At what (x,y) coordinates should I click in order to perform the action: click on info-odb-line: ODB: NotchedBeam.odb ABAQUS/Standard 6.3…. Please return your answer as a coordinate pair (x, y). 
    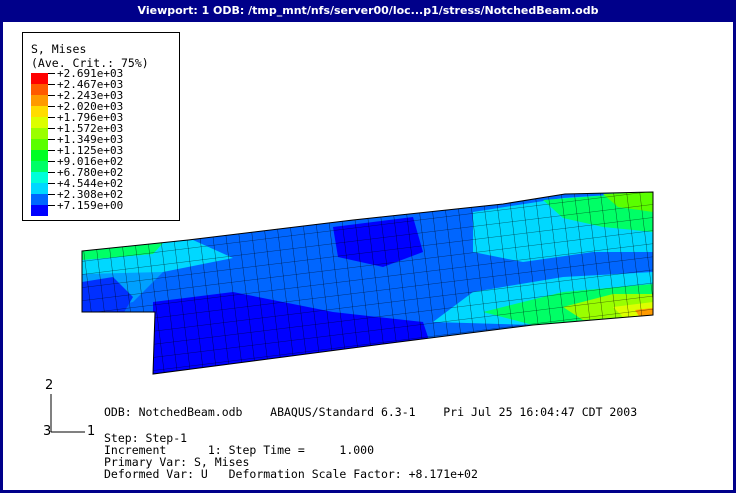
    Looking at the image, I should click on (371, 412).